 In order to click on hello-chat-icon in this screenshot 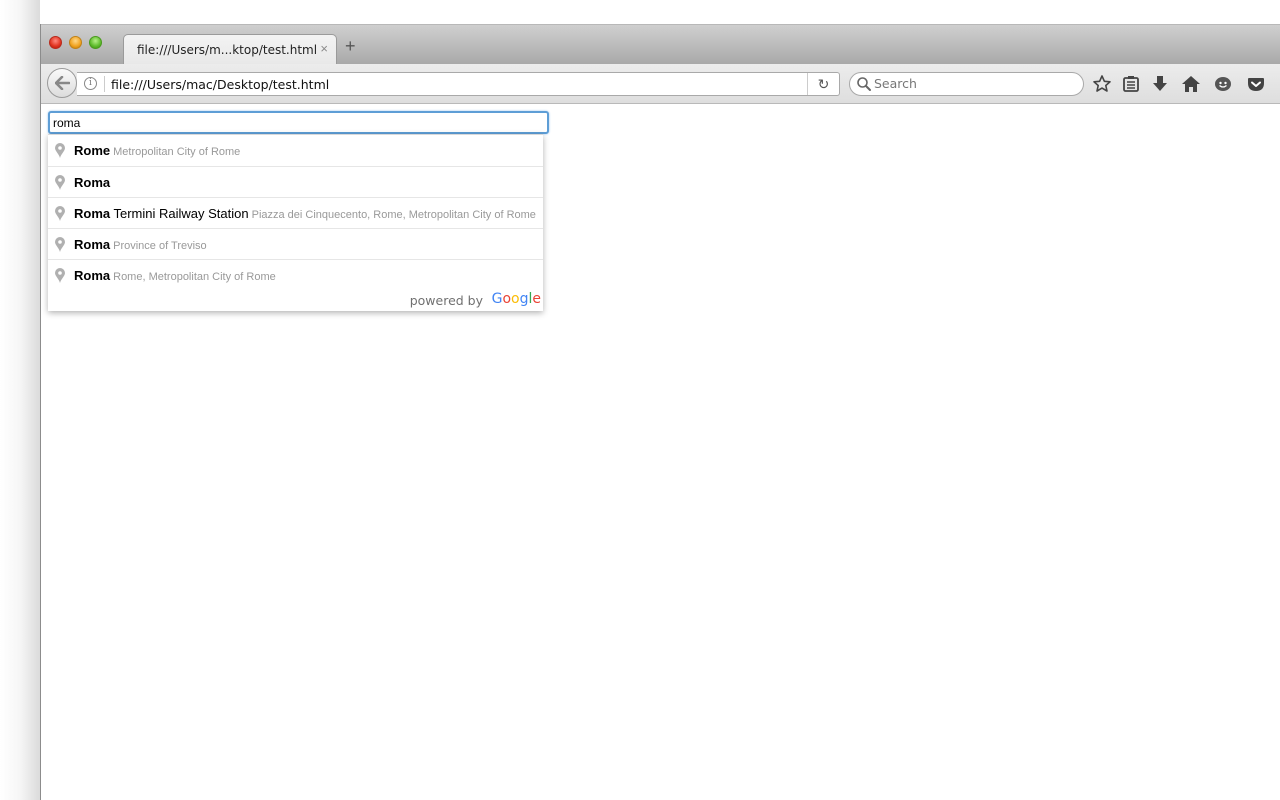, I will do `click(1223, 84)`.